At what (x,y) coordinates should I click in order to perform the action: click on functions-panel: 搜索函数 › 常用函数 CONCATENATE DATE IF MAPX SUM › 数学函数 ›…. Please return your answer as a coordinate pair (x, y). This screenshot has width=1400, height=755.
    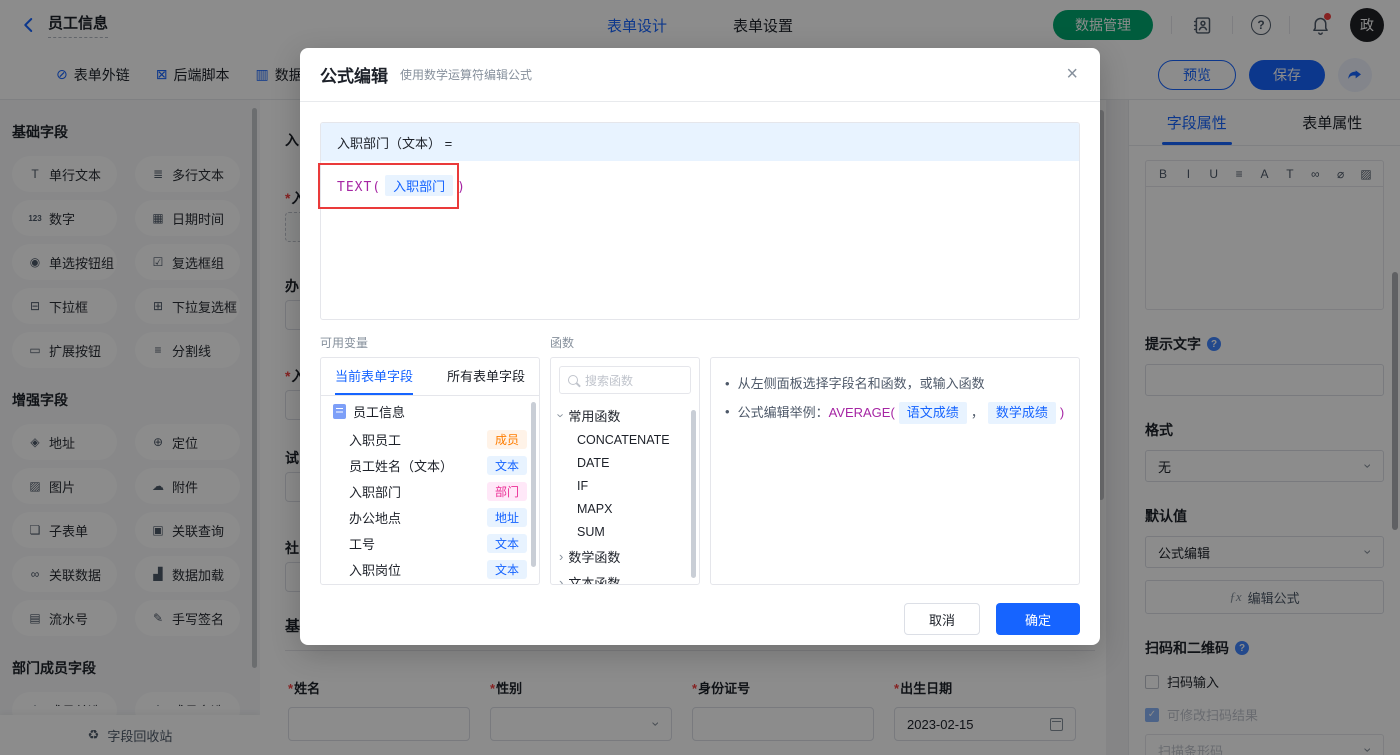
    Looking at the image, I should click on (625, 471).